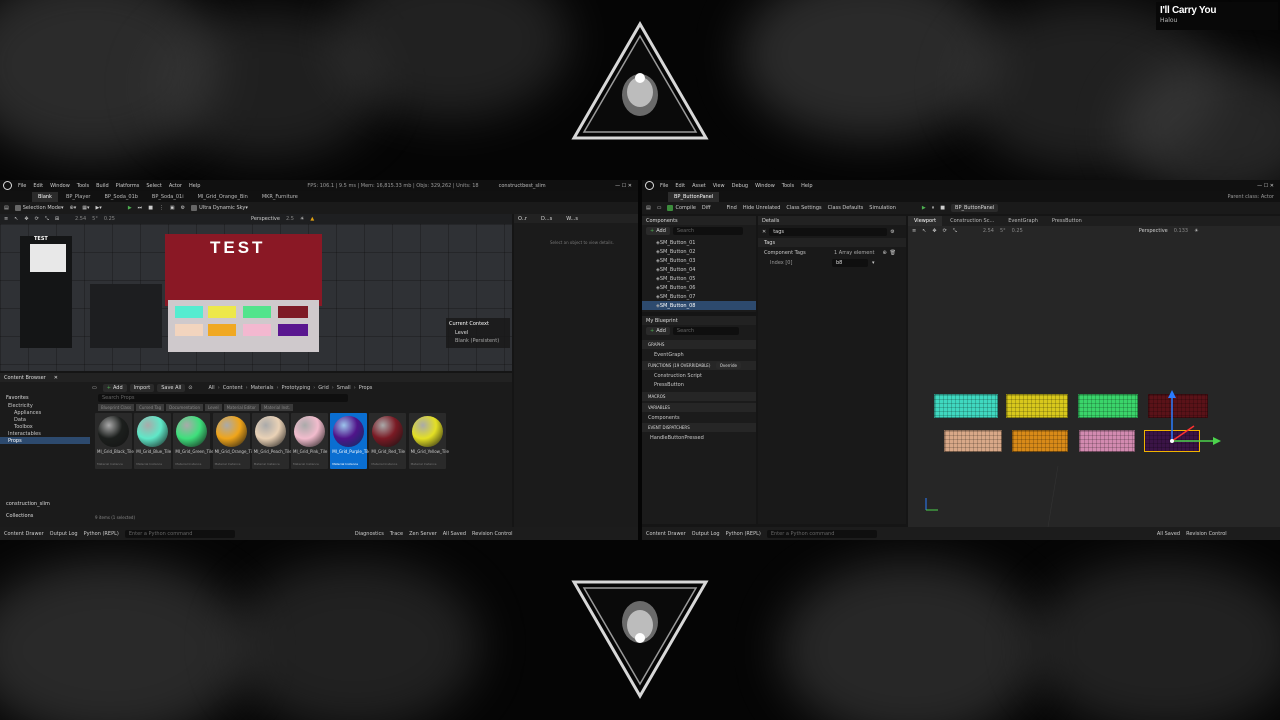  What do you see at coordinates (699, 427) in the screenshot?
I see `event-dispatchers-section: EVENT DISPATCHERS` at bounding box center [699, 427].